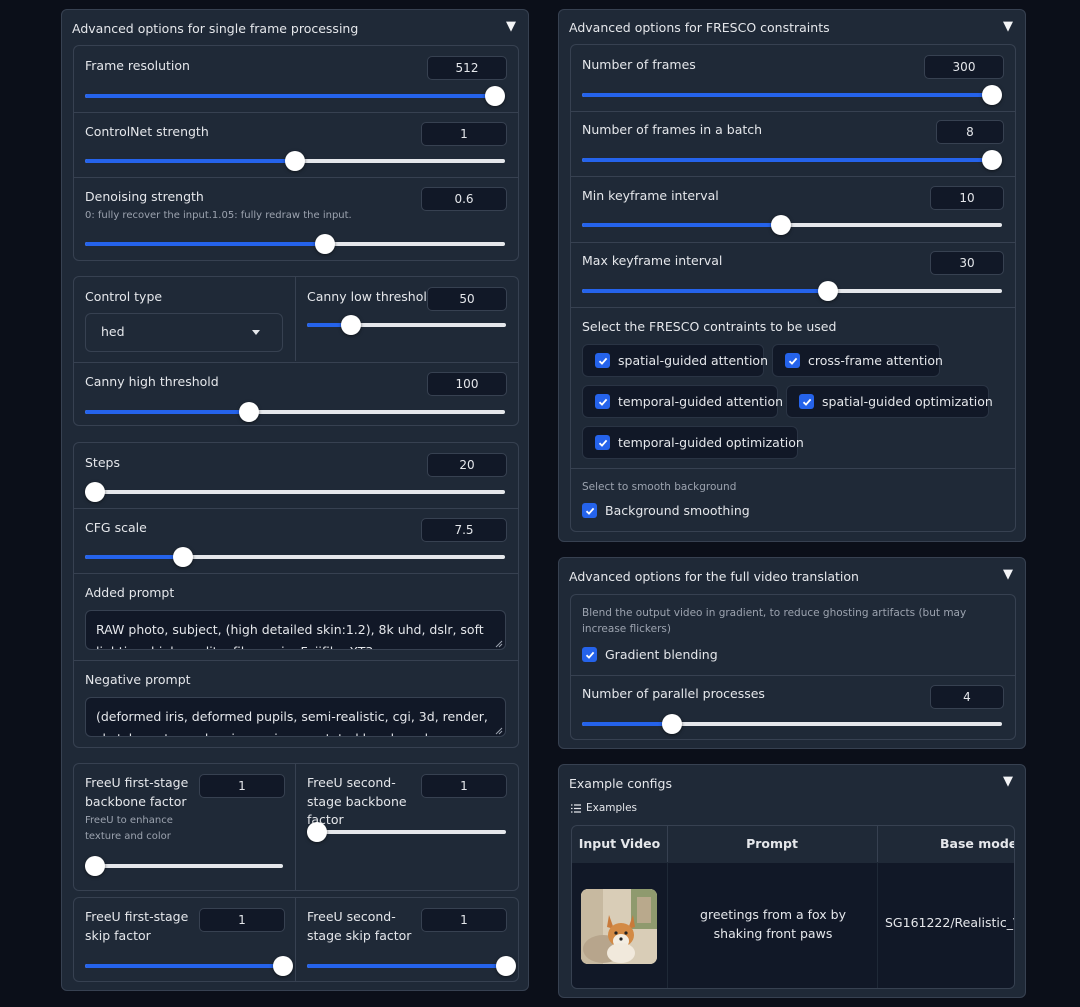 Image resolution: width=1080 pixels, height=1007 pixels. I want to click on steps-slider, so click(295, 492).